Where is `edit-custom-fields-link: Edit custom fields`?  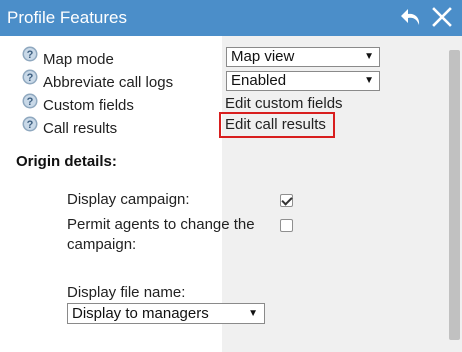
edit-custom-fields-link: Edit custom fields is located at coordinates (284, 104).